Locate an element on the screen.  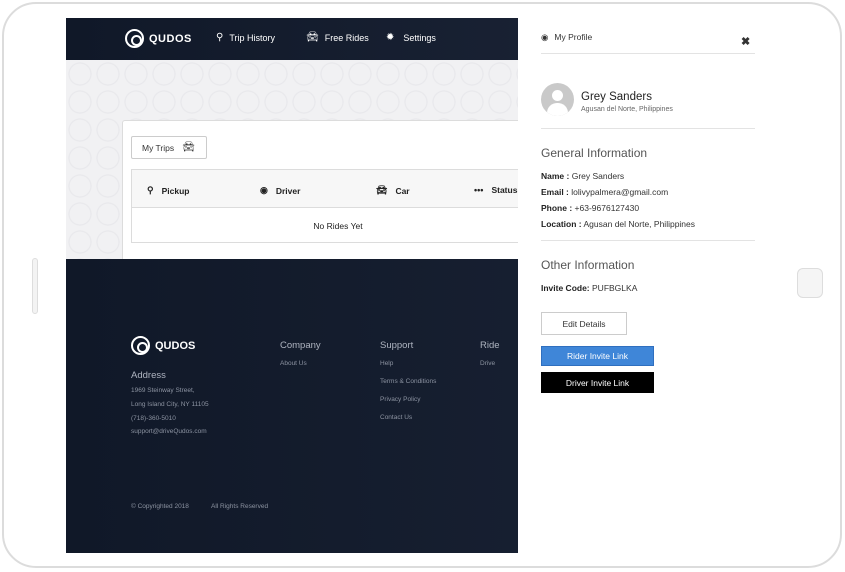
footer-link-terms: Terms & Conditions is located at coordinates (408, 381).